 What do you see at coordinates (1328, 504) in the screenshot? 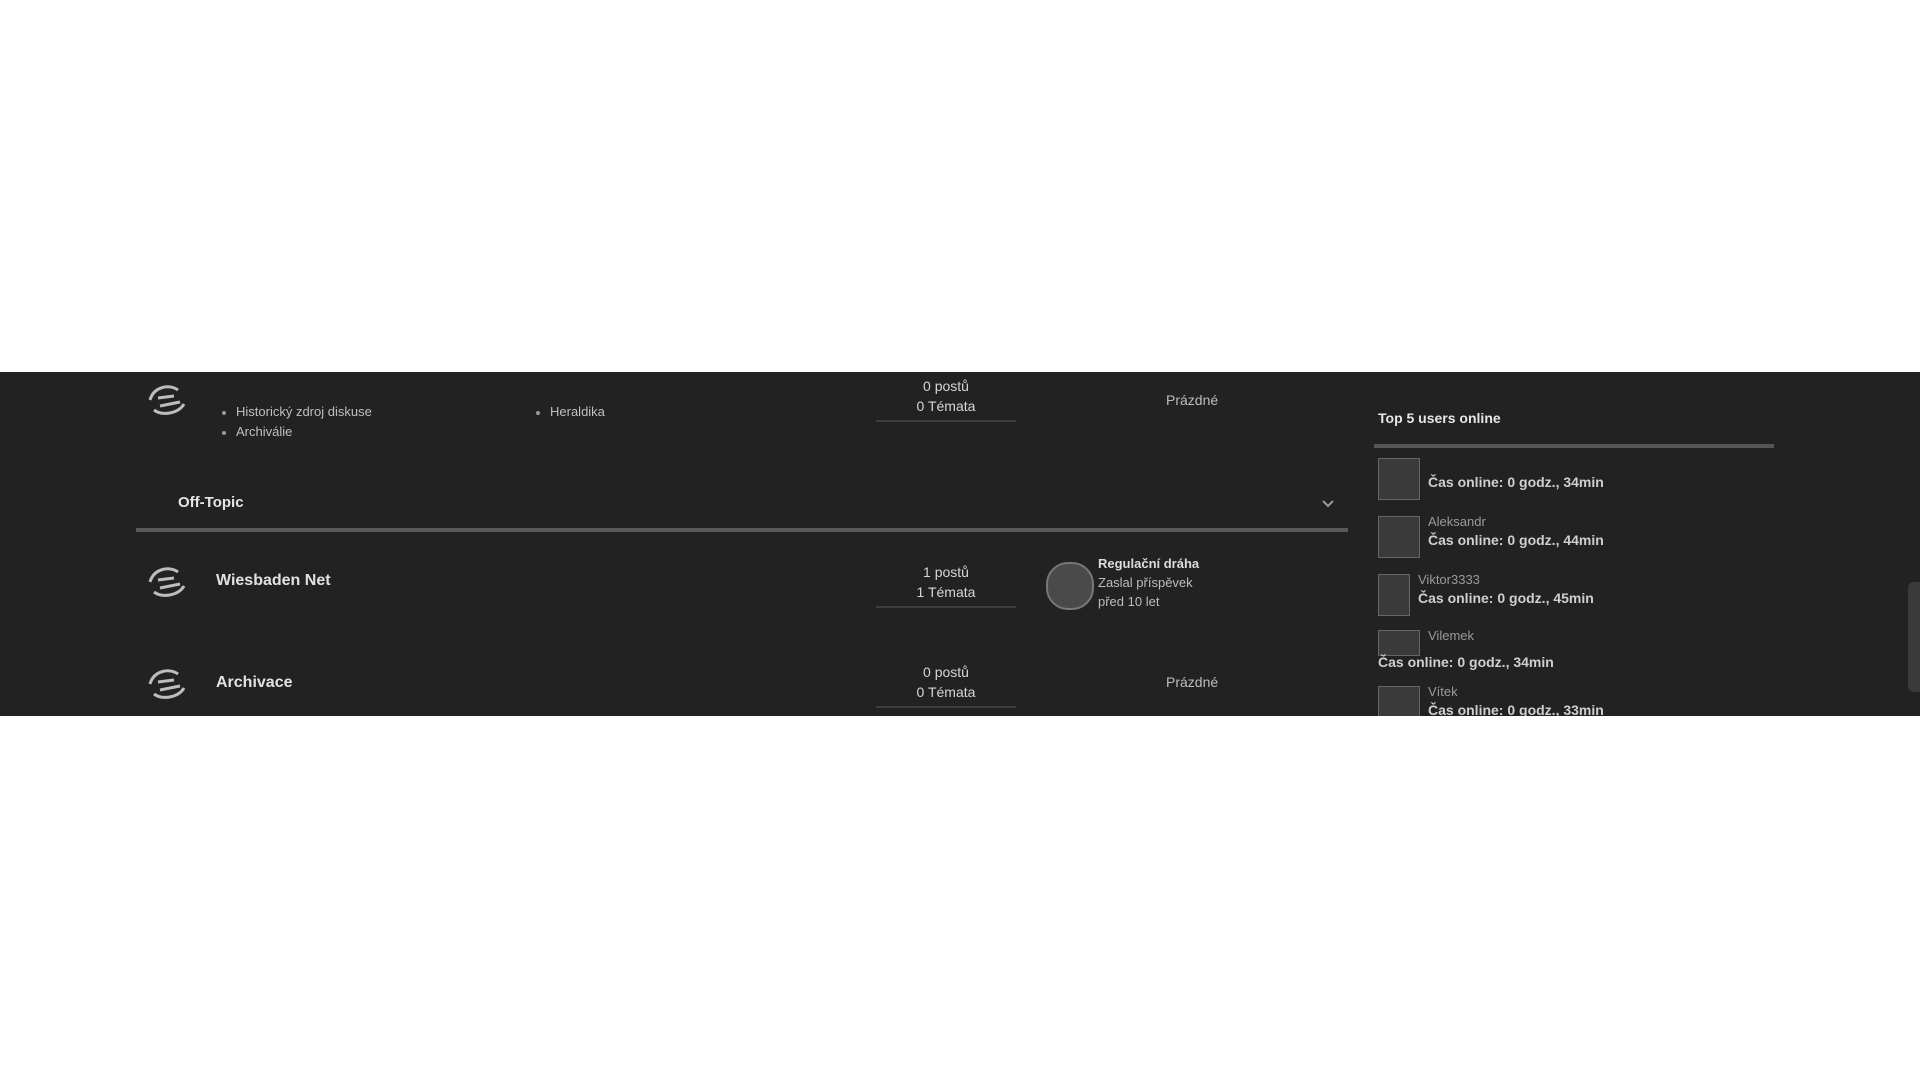
I see `chevron-down-icon` at bounding box center [1328, 504].